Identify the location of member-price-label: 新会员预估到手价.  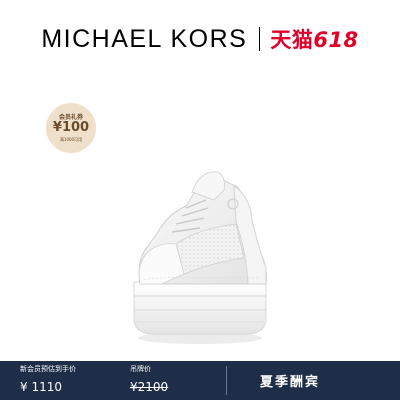
(48, 369).